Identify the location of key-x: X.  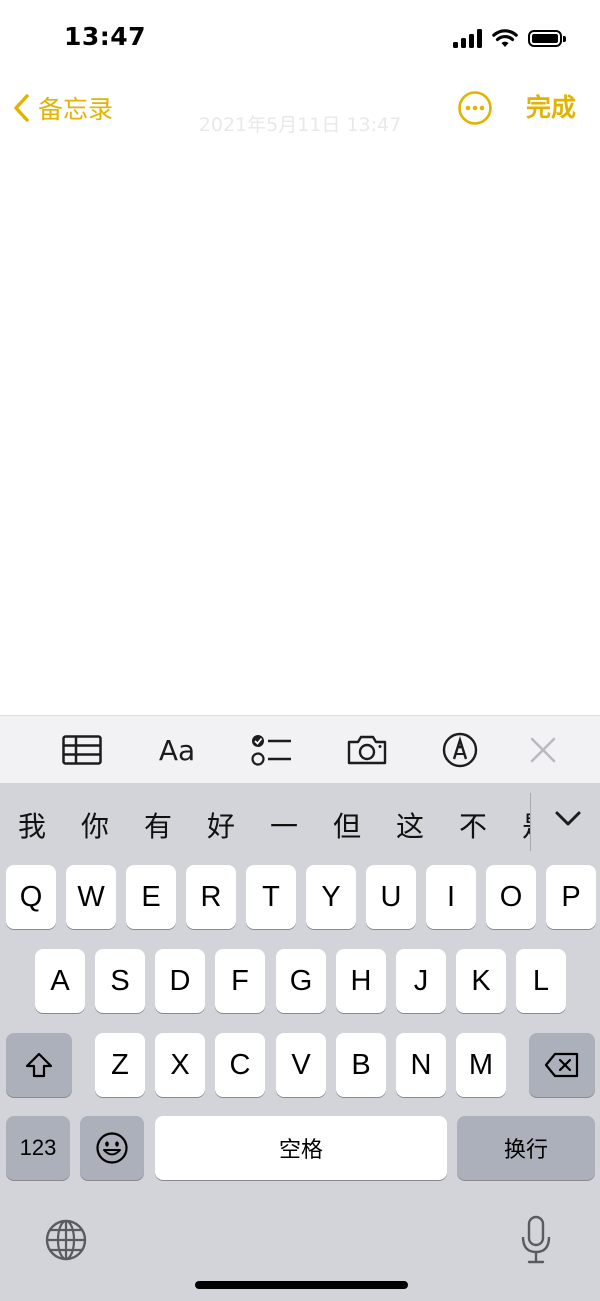
(180, 1065).